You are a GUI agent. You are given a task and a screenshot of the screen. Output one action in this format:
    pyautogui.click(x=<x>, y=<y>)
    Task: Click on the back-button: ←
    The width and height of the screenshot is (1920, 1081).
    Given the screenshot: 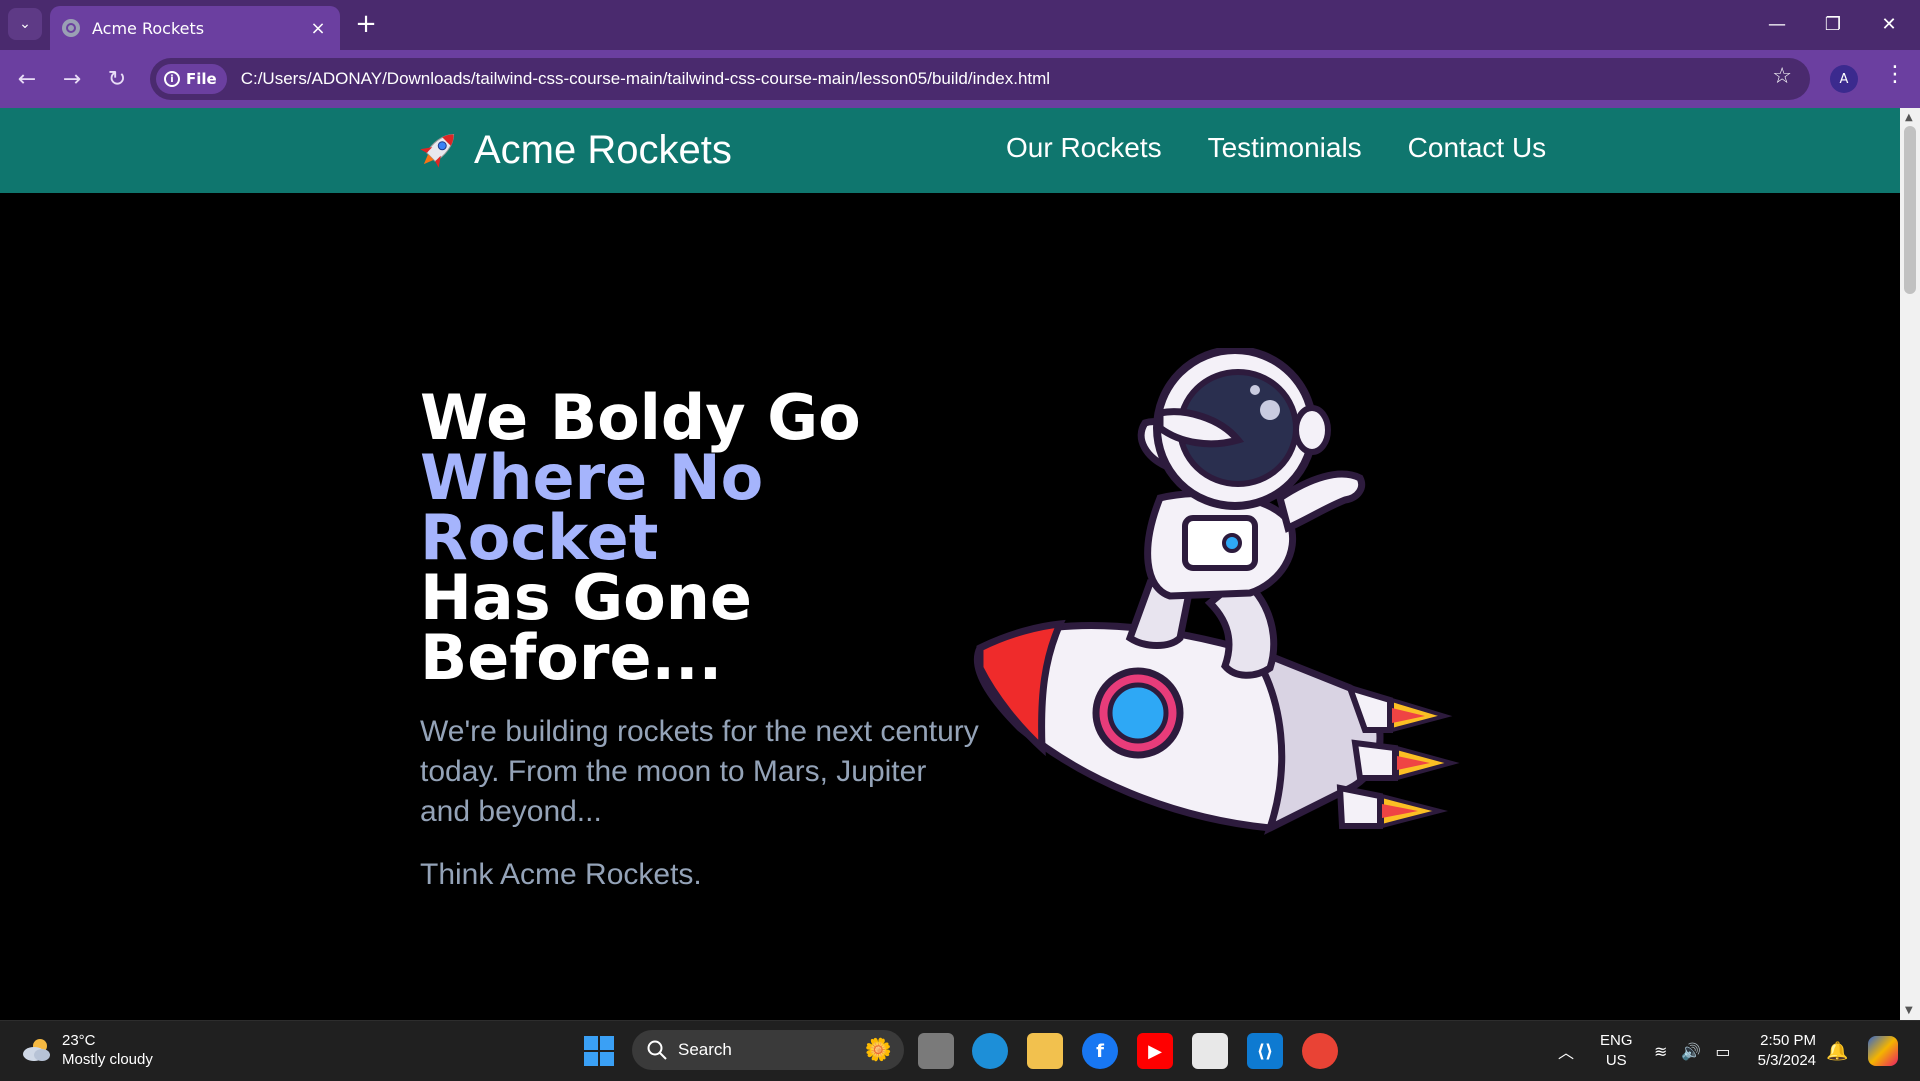 What is the action you would take?
    pyautogui.click(x=27, y=79)
    